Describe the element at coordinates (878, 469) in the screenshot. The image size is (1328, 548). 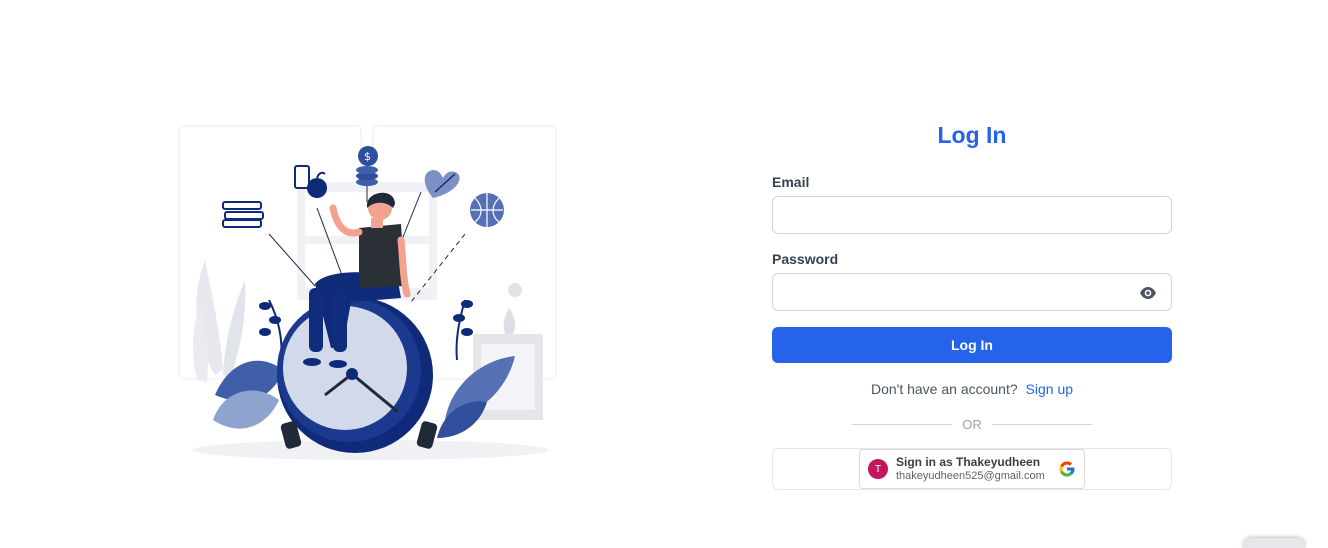
I see `user-avatar: T` at that location.